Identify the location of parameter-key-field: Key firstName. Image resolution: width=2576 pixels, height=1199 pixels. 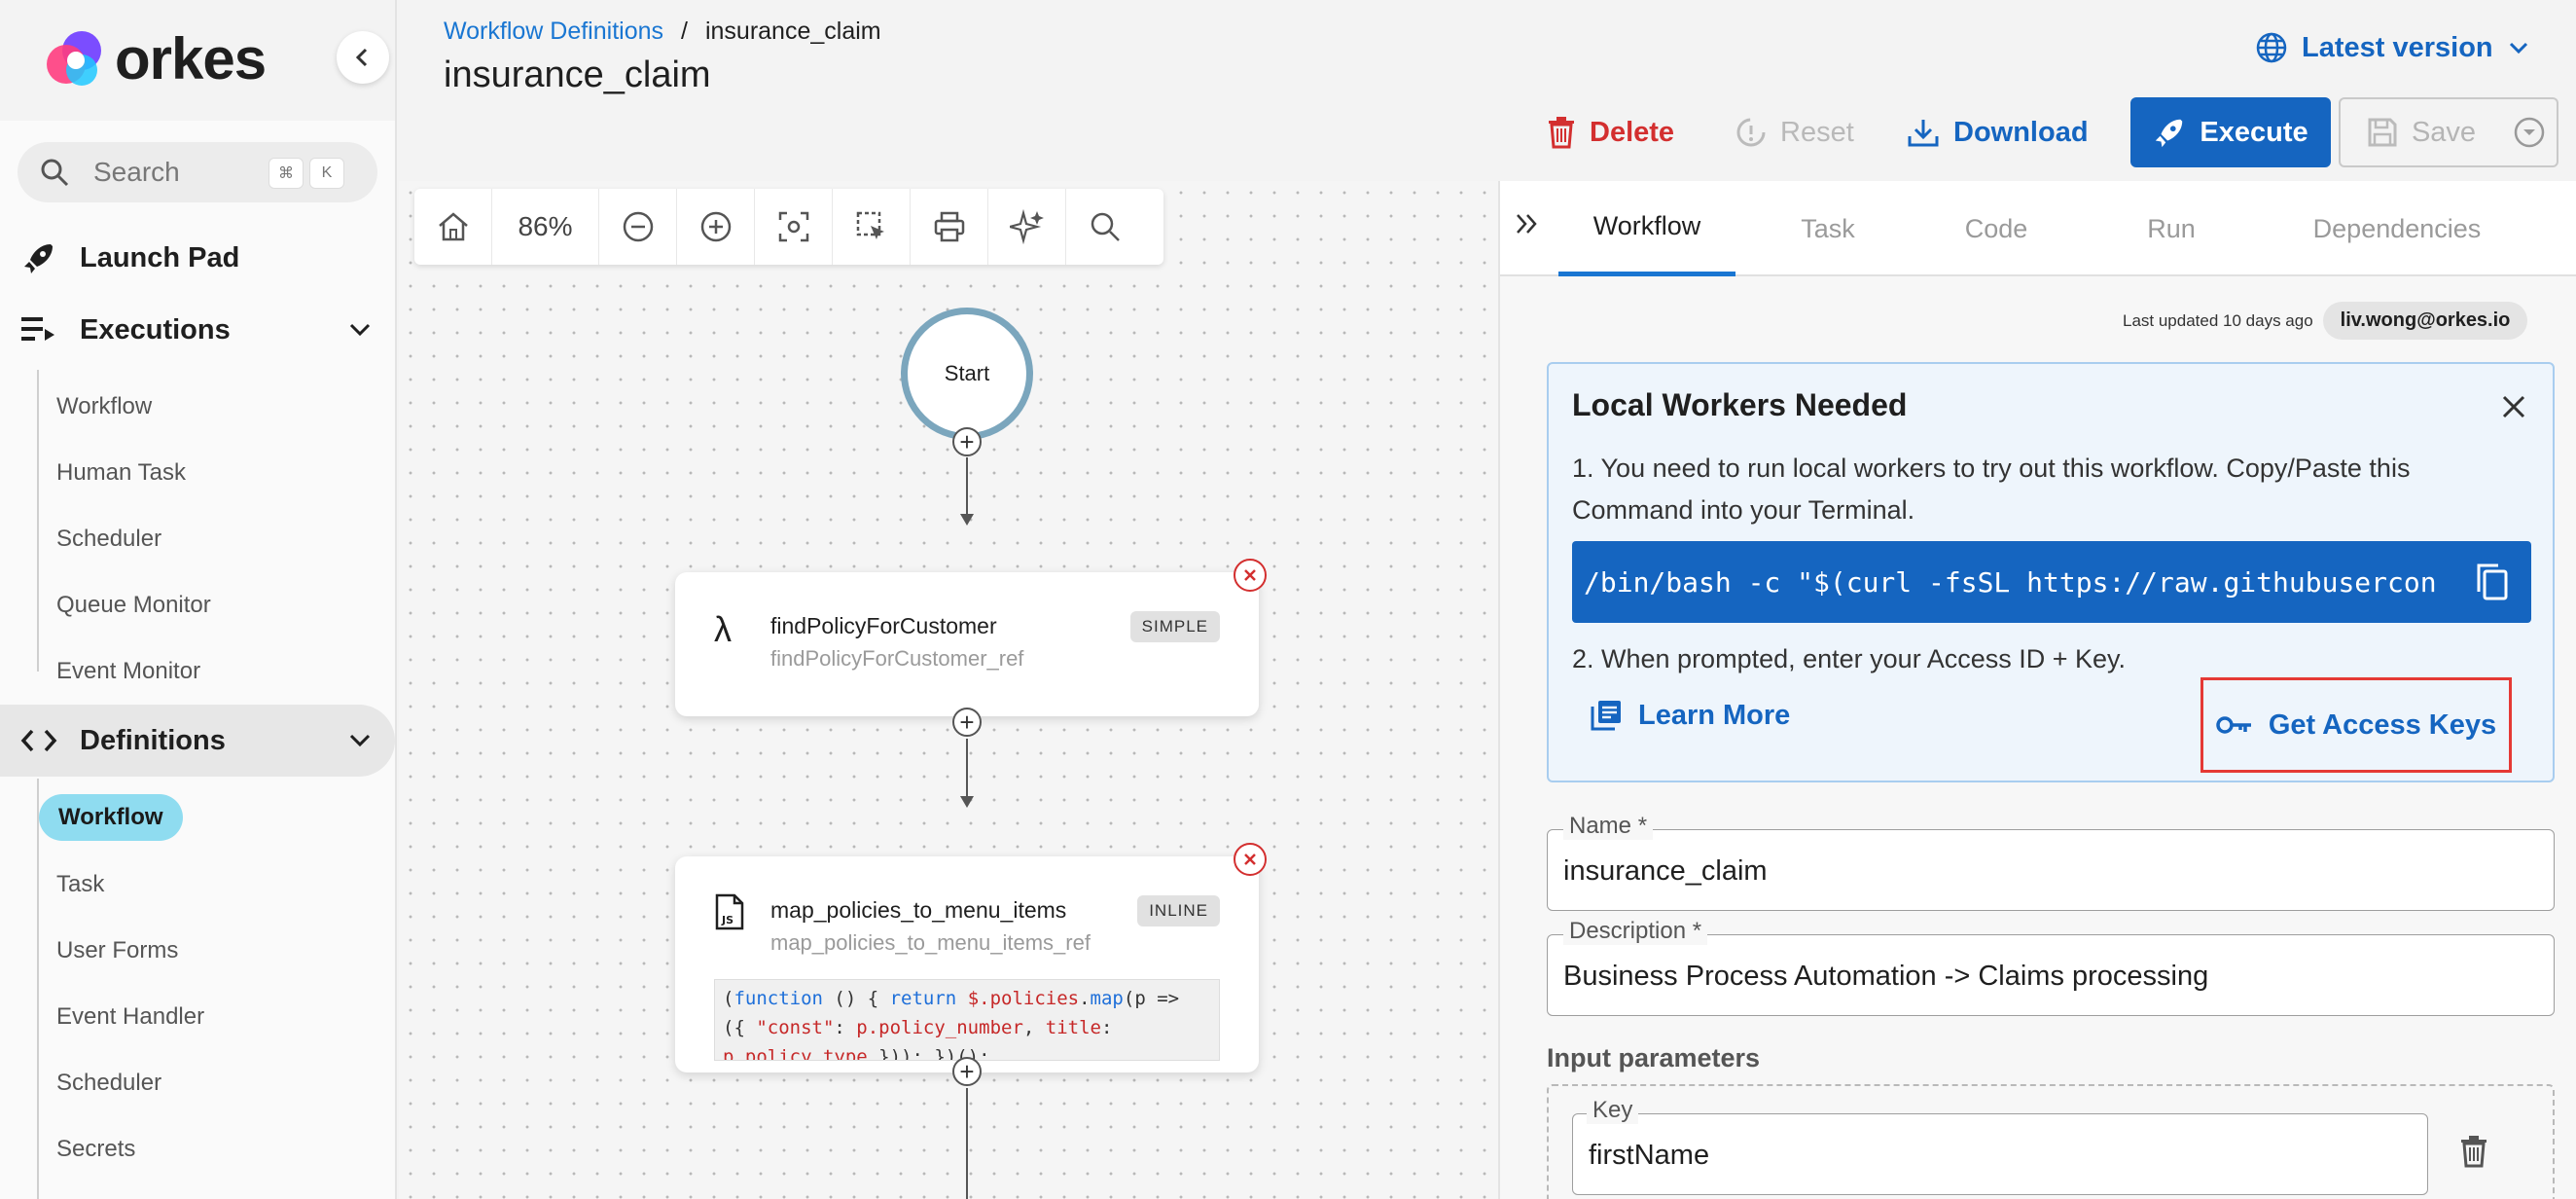
(2000, 1146).